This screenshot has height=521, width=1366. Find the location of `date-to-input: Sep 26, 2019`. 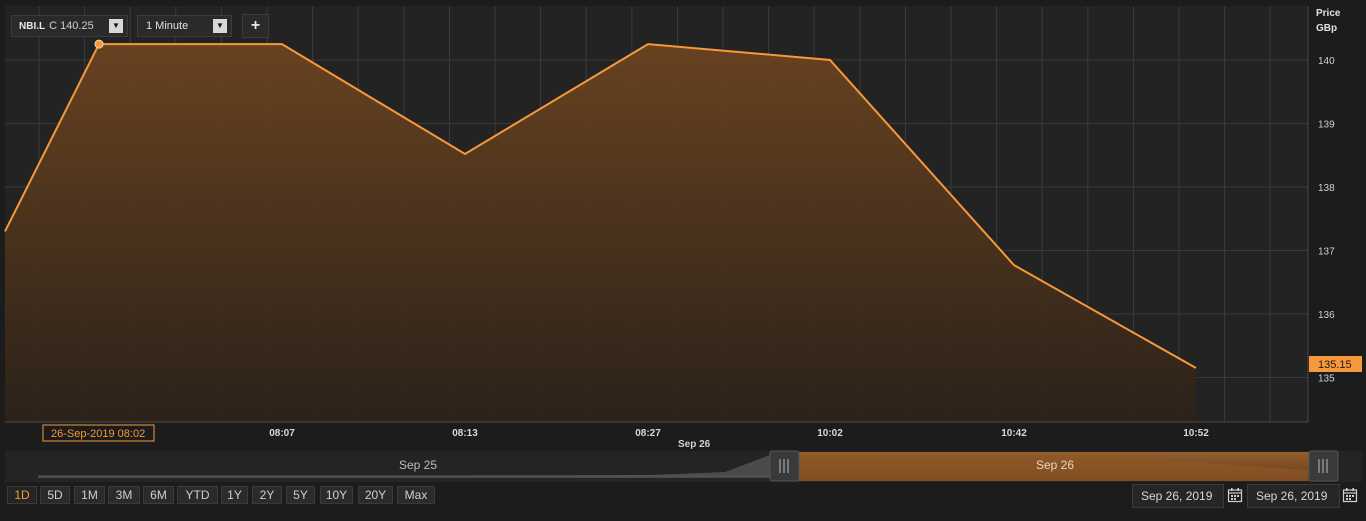

date-to-input: Sep 26, 2019 is located at coordinates (1293, 496).